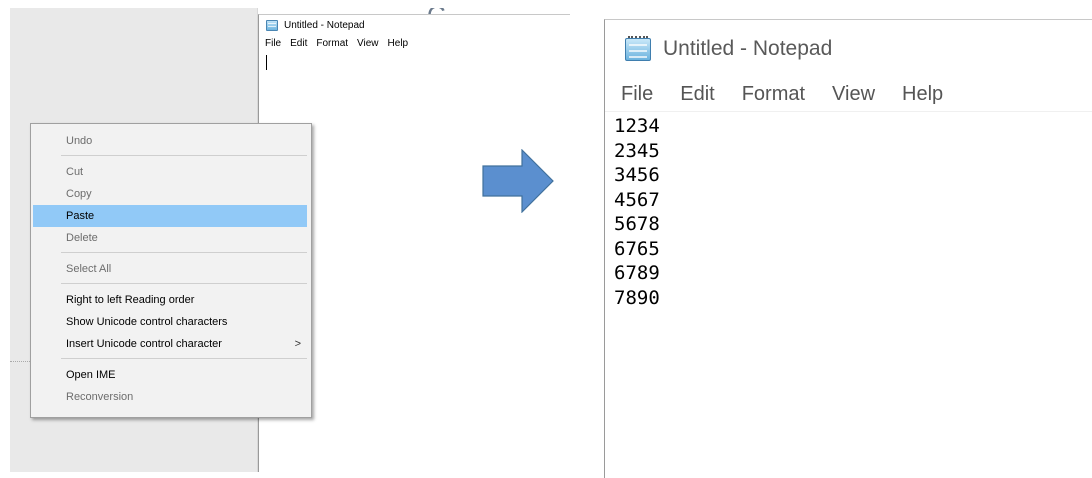 Image resolution: width=1092 pixels, height=478 pixels. What do you see at coordinates (637, 297) in the screenshot?
I see `text-line: 7890` at bounding box center [637, 297].